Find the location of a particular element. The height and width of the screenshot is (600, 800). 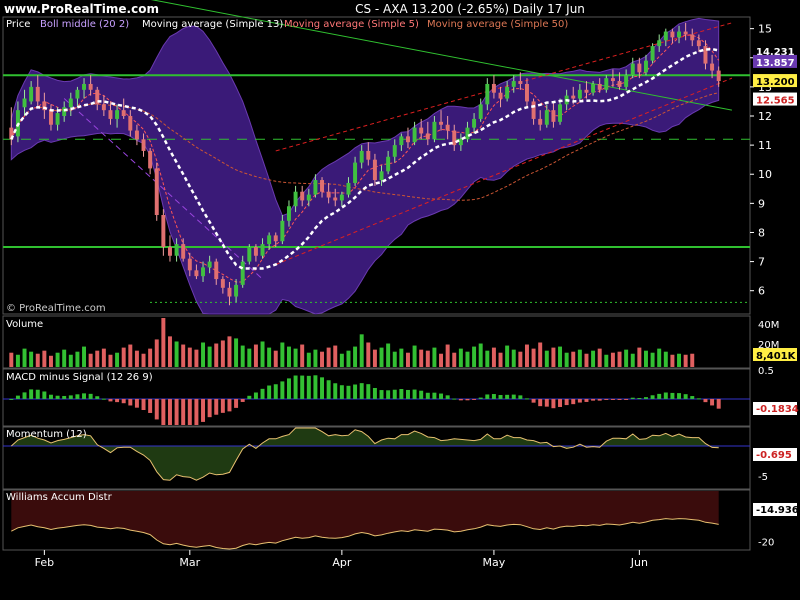

x-tick-label: Apr is located at coordinates (342, 562).